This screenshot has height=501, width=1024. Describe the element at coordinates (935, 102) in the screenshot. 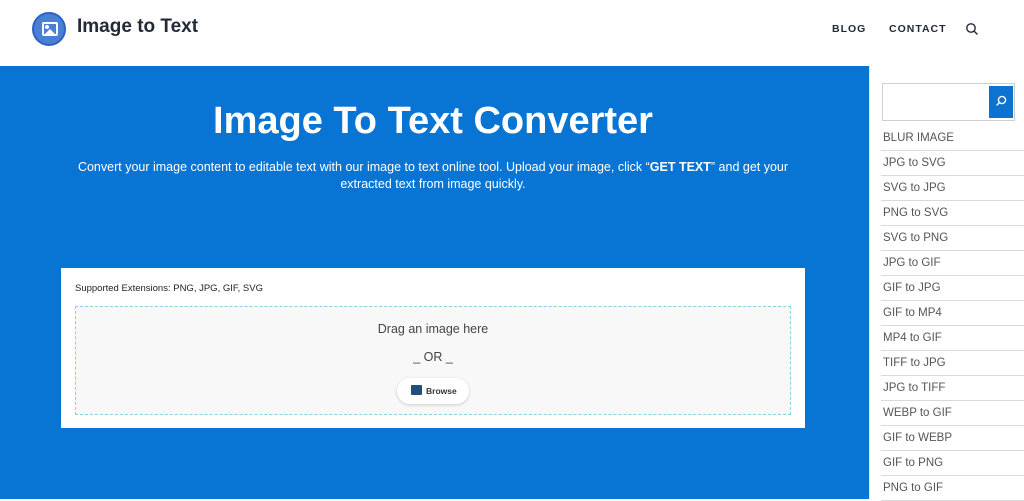

I see `sidebar-search-input` at that location.